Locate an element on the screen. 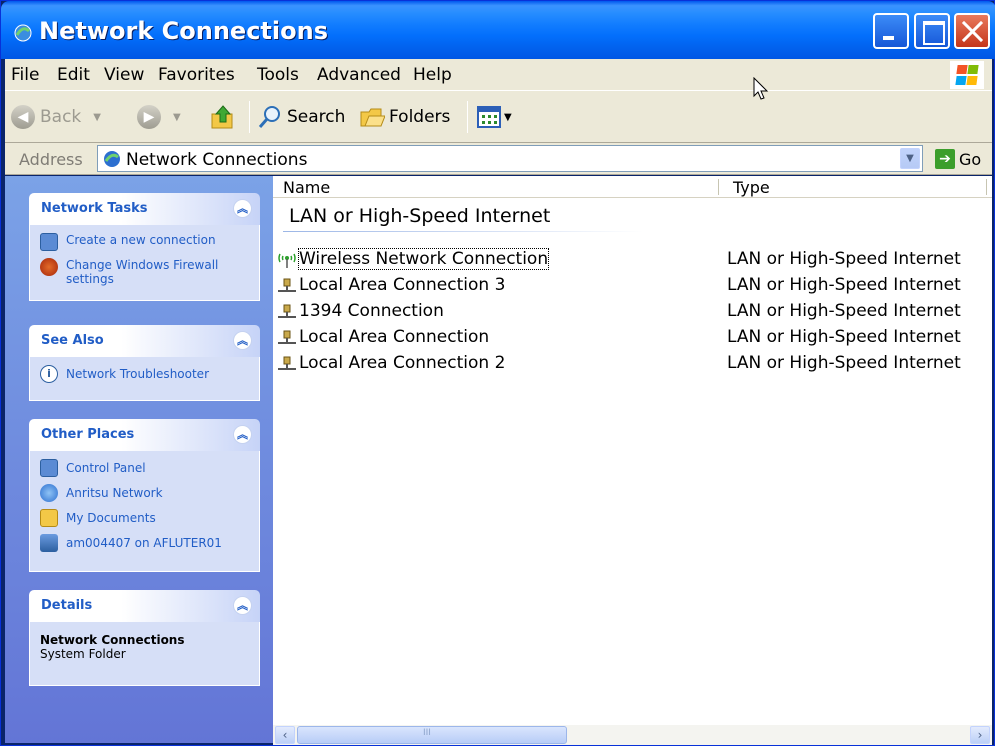 The width and height of the screenshot is (995, 746). menu-edit: Edit is located at coordinates (73, 75).